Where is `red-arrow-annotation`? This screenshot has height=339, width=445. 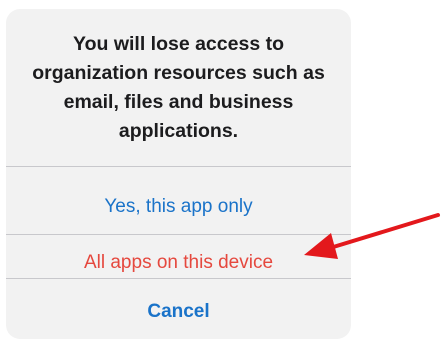 red-arrow-annotation is located at coordinates (372, 236).